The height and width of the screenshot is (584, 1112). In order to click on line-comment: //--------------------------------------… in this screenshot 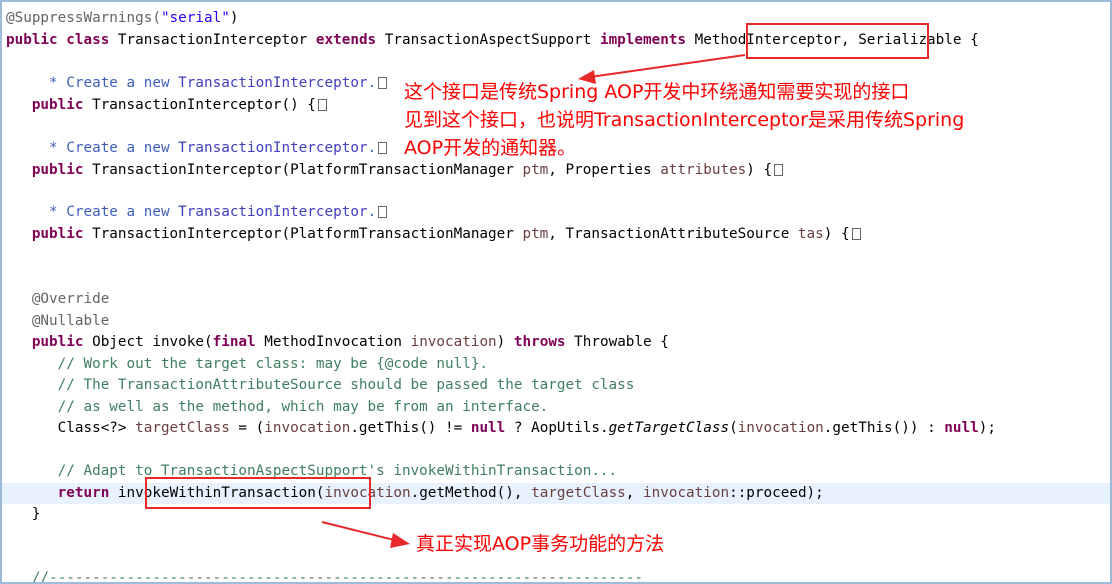, I will do `click(337, 577)`.